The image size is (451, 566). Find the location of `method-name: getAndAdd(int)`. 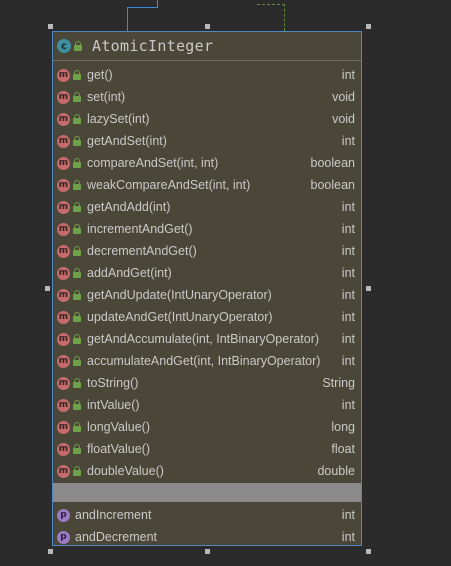

method-name: getAndAdd(int) is located at coordinates (129, 207).